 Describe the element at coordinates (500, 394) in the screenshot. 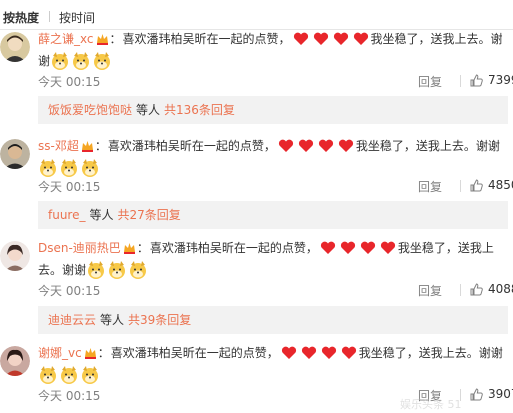

I see `like-count: 3907` at that location.